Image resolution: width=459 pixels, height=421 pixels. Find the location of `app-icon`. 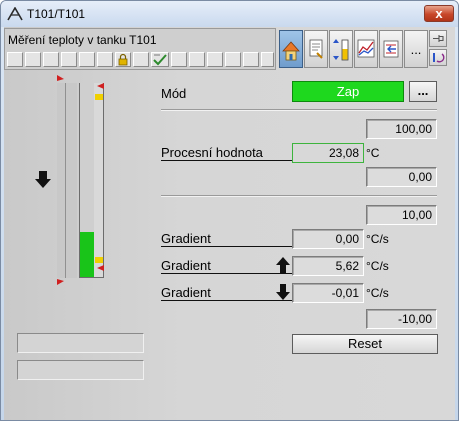

app-icon is located at coordinates (15, 14).